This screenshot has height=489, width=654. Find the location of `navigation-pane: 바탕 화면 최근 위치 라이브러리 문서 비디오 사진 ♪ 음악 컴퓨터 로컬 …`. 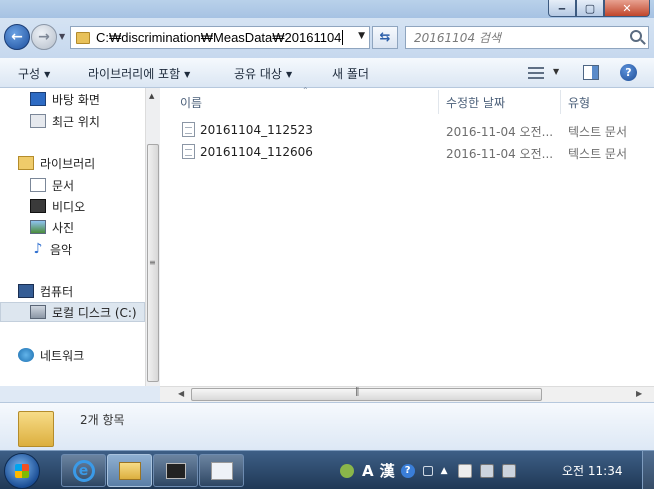

navigation-pane: 바탕 화면 최근 위치 라이브러리 문서 비디오 사진 ♪ 음악 컴퓨터 로컬 … is located at coordinates (72, 237).